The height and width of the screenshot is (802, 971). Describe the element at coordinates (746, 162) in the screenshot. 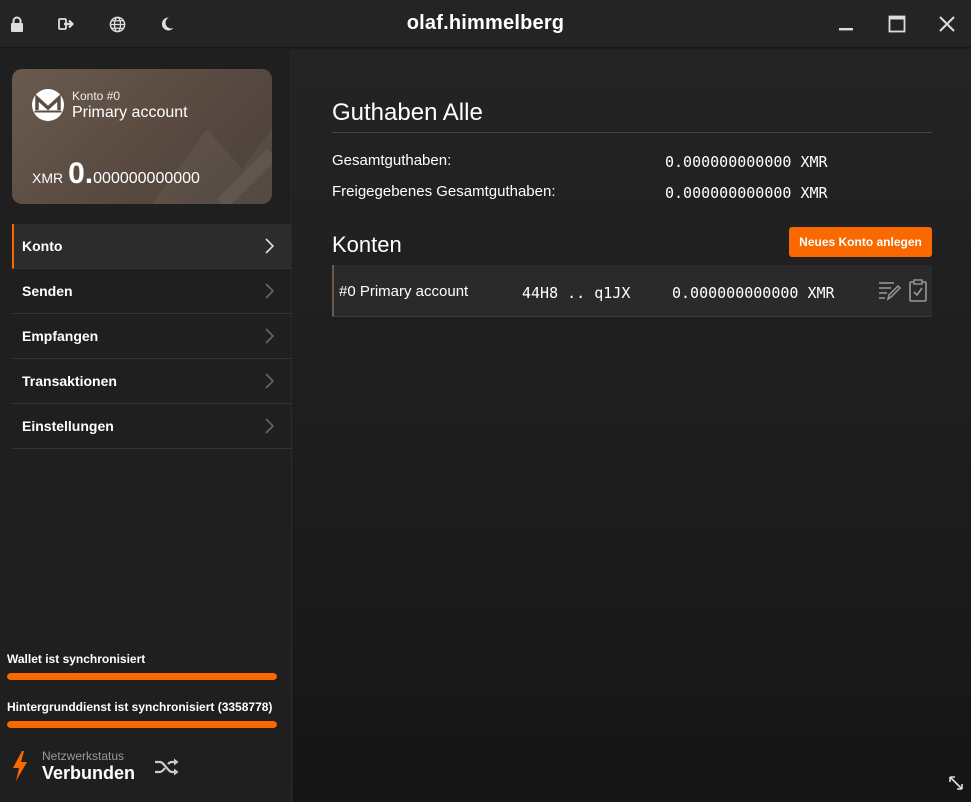

I see `total-balance-value: 0.000000000000 XMR` at that location.